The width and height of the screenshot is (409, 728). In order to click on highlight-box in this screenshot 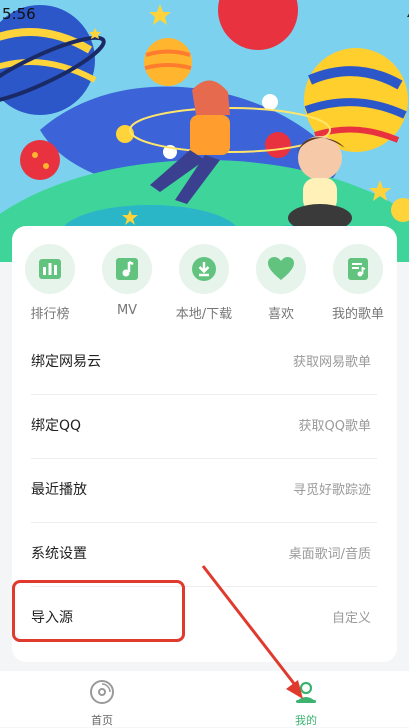, I will do `click(98, 611)`.